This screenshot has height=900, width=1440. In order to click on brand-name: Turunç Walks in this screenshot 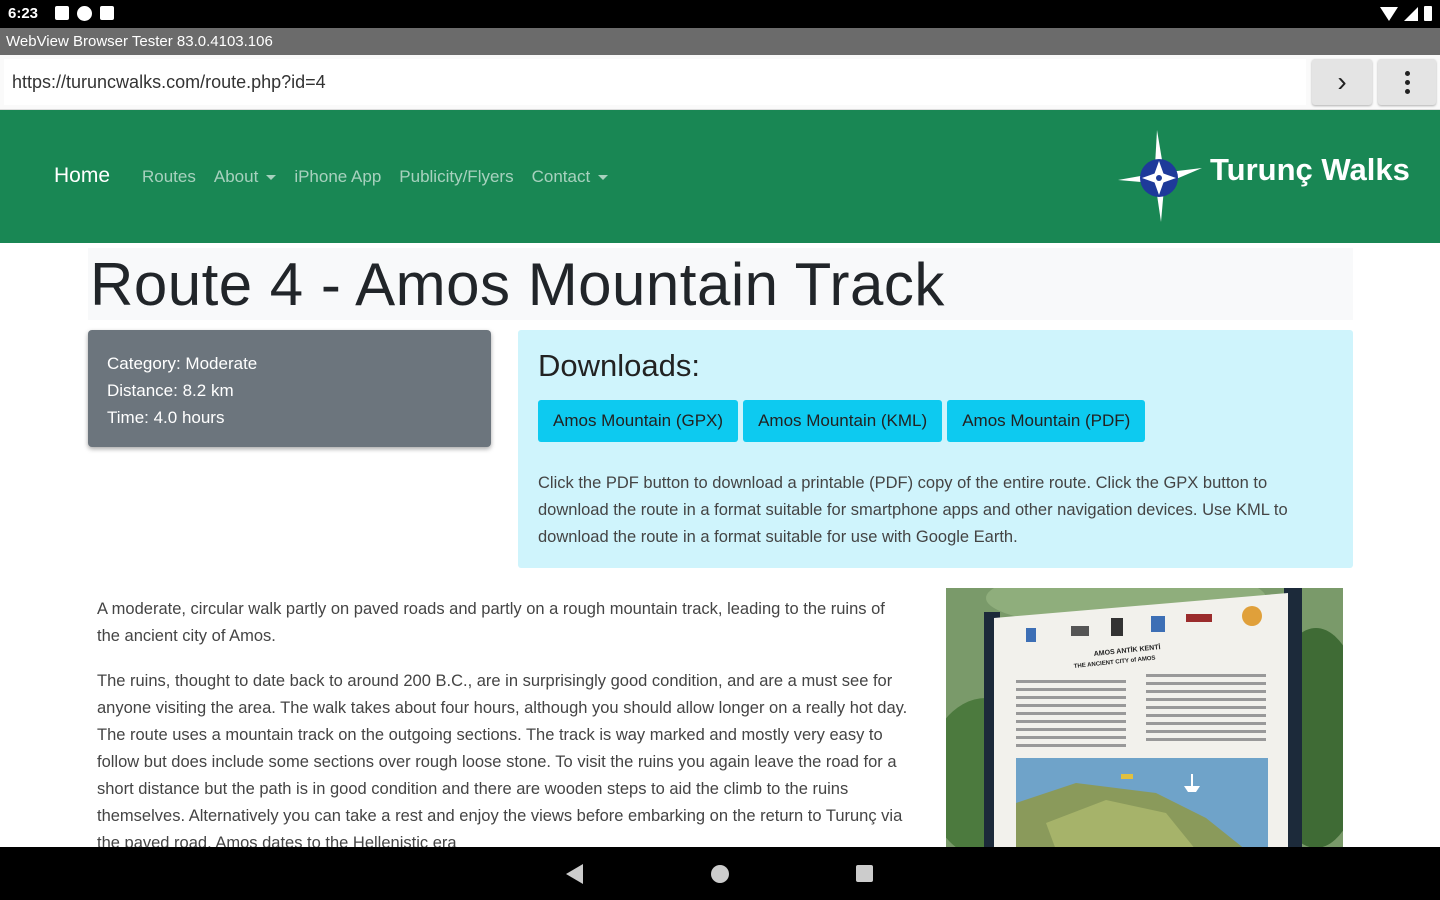, I will do `click(1310, 169)`.